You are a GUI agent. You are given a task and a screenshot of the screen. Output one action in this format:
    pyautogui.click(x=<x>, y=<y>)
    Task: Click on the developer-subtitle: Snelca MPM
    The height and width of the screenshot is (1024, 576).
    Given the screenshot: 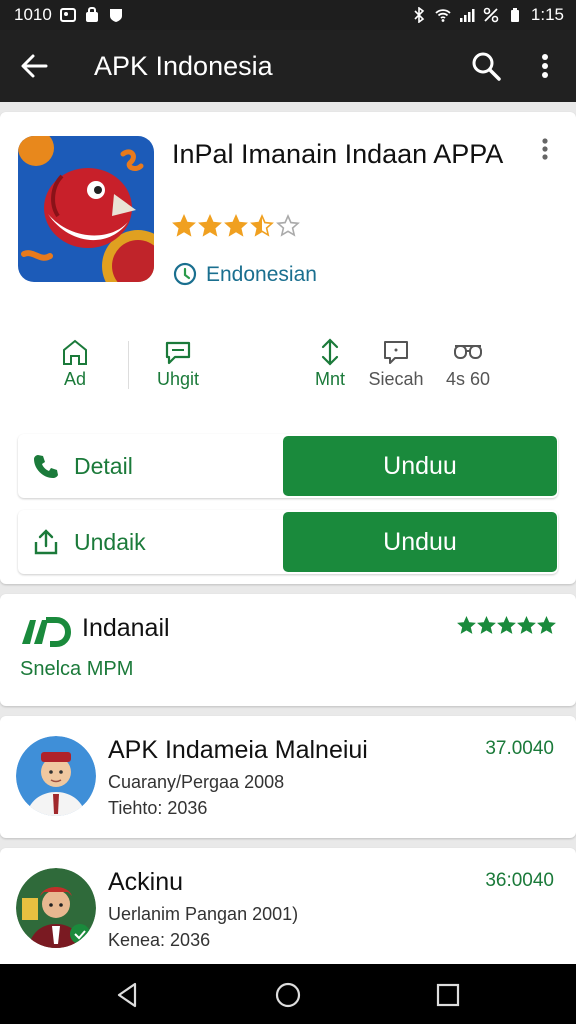 What is the action you would take?
    pyautogui.click(x=77, y=669)
    